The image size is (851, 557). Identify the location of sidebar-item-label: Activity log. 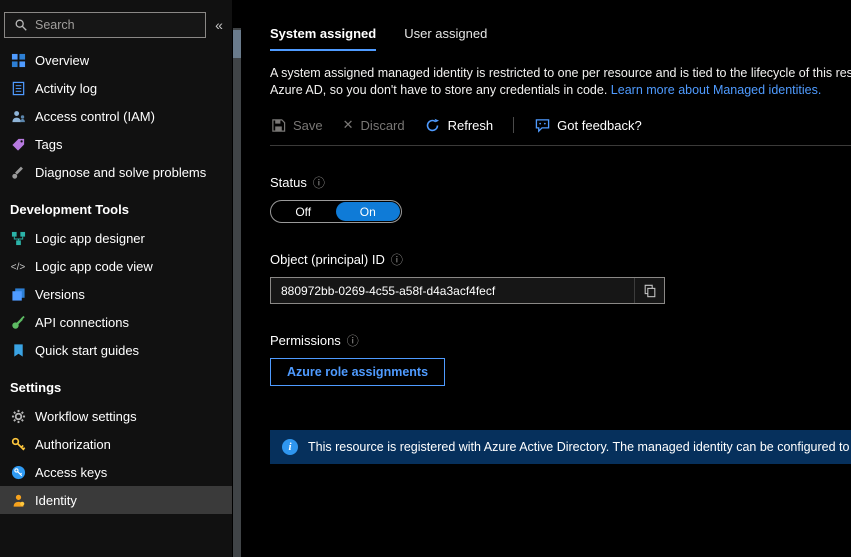
(66, 88).